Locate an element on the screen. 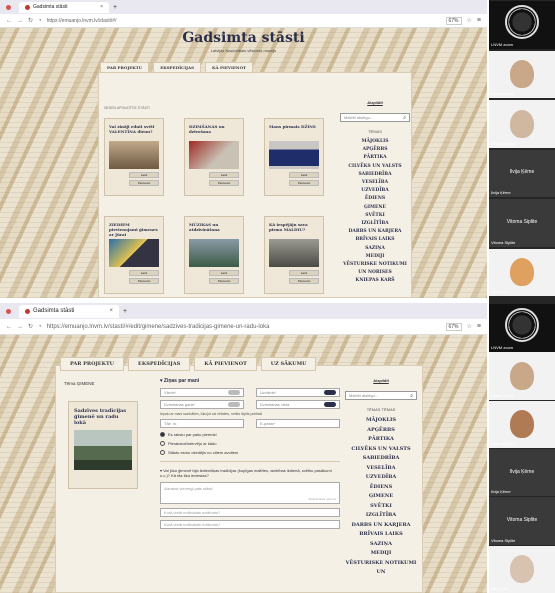 The height and width of the screenshot is (593, 555). url-field: https://emuanjo.lnvm.lv/stasti/#/ is located at coordinates (244, 21).